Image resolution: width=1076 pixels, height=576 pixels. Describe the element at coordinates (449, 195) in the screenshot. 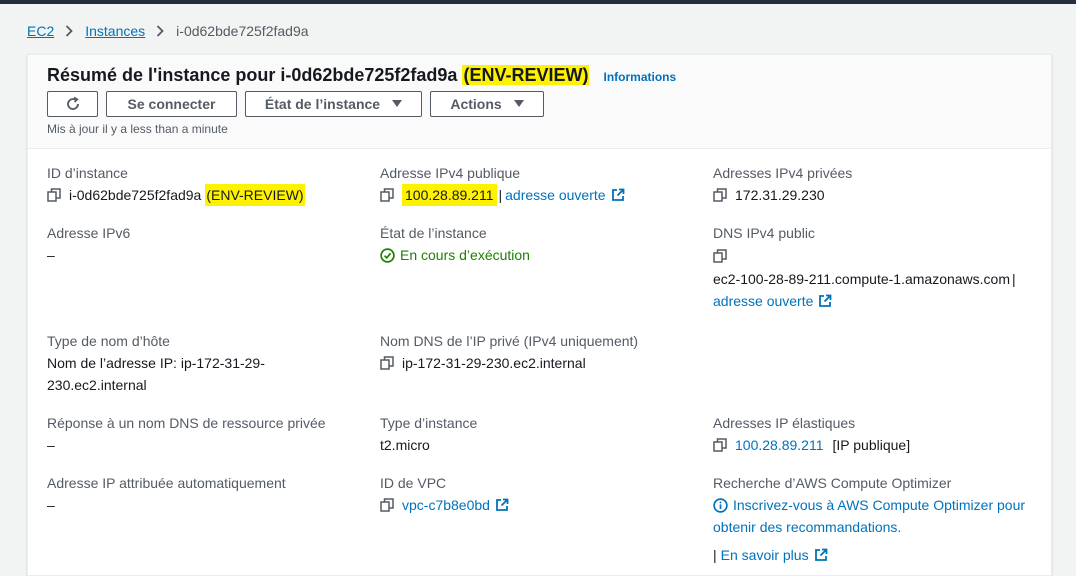

I see `public-ipv4-value: 100.28.89.211` at that location.